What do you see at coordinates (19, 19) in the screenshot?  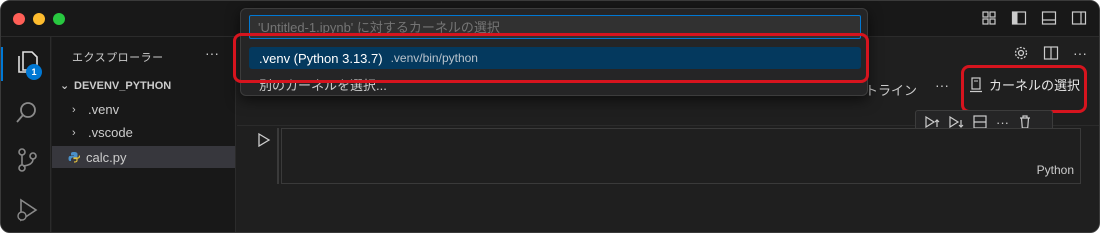 I see `close-window-button` at bounding box center [19, 19].